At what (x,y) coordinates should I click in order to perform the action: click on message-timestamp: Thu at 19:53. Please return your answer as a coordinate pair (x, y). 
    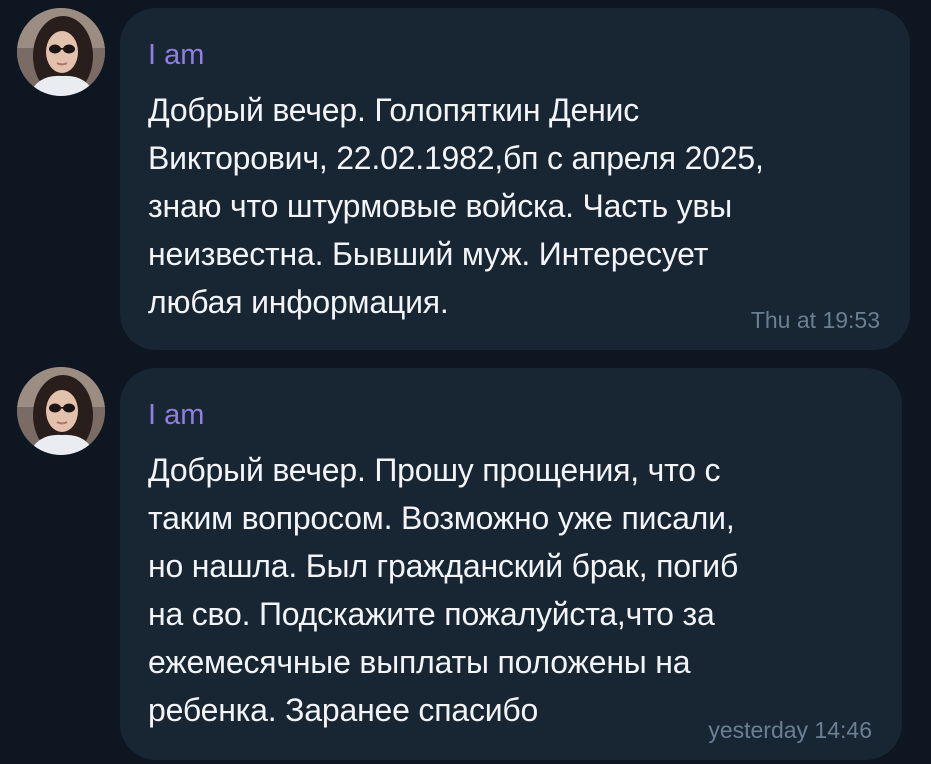
    Looking at the image, I should click on (815, 320).